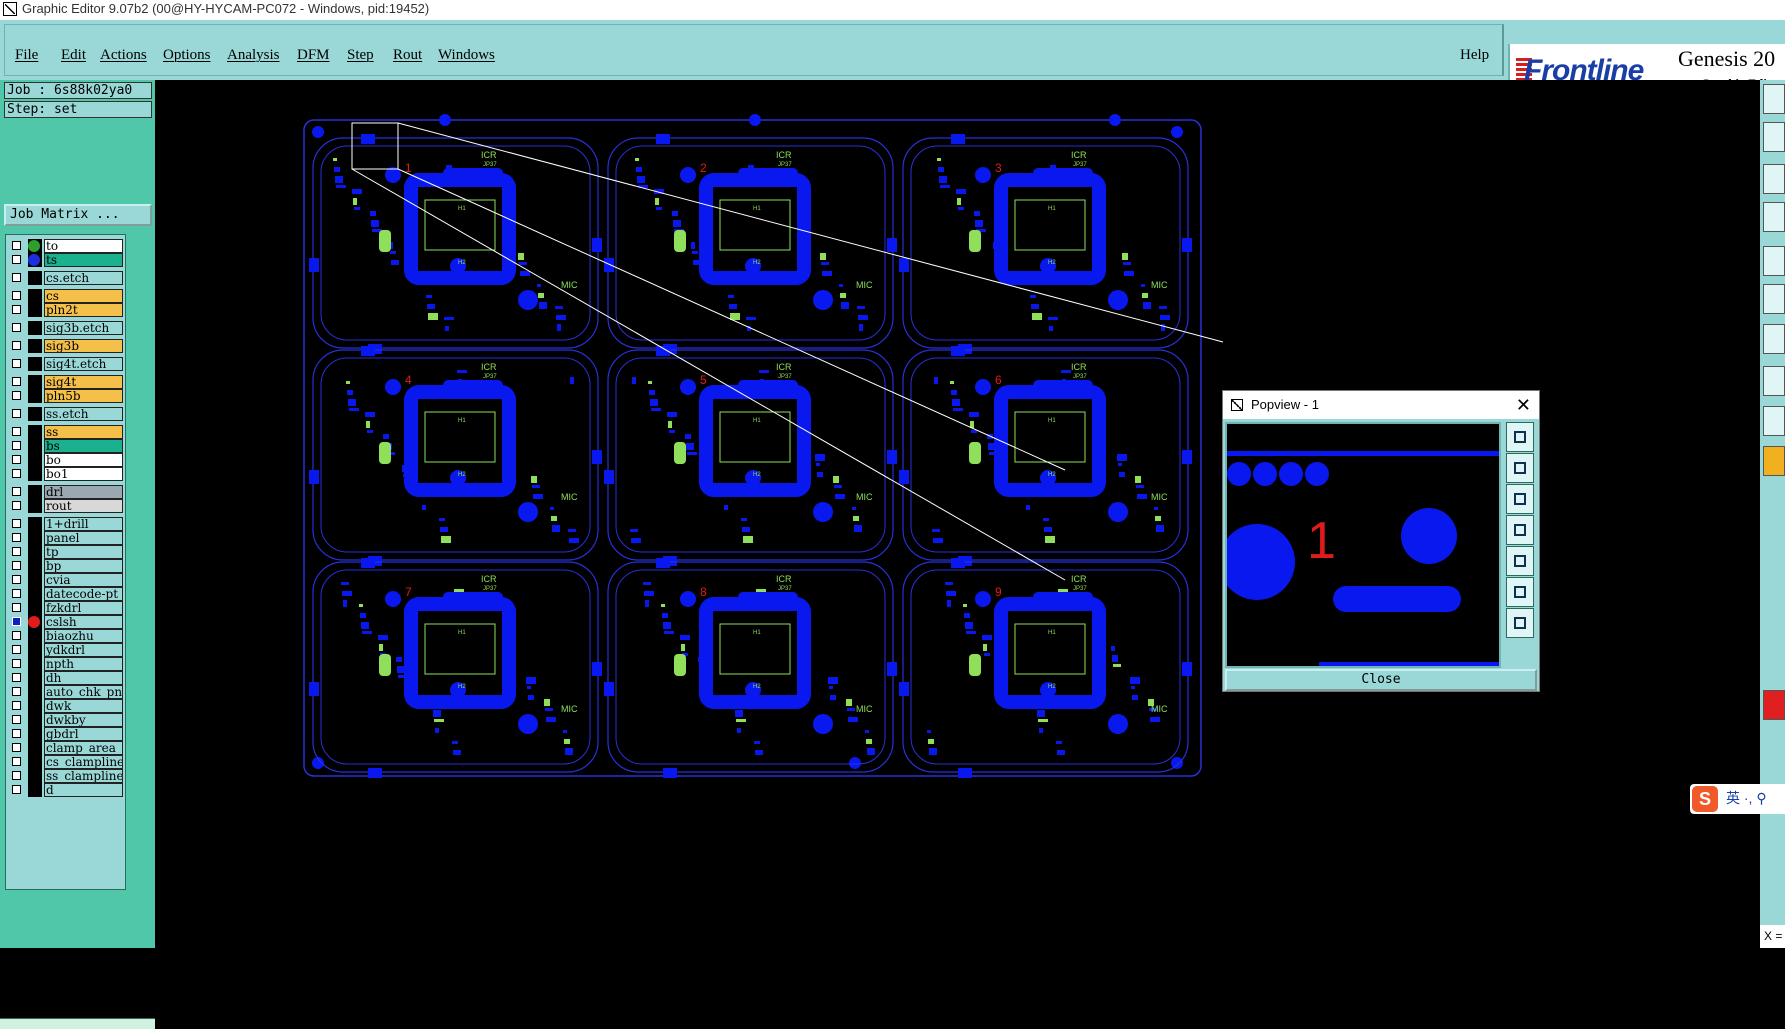 The image size is (1785, 1029). What do you see at coordinates (1520, 623) in the screenshot?
I see `popview-center-icon` at bounding box center [1520, 623].